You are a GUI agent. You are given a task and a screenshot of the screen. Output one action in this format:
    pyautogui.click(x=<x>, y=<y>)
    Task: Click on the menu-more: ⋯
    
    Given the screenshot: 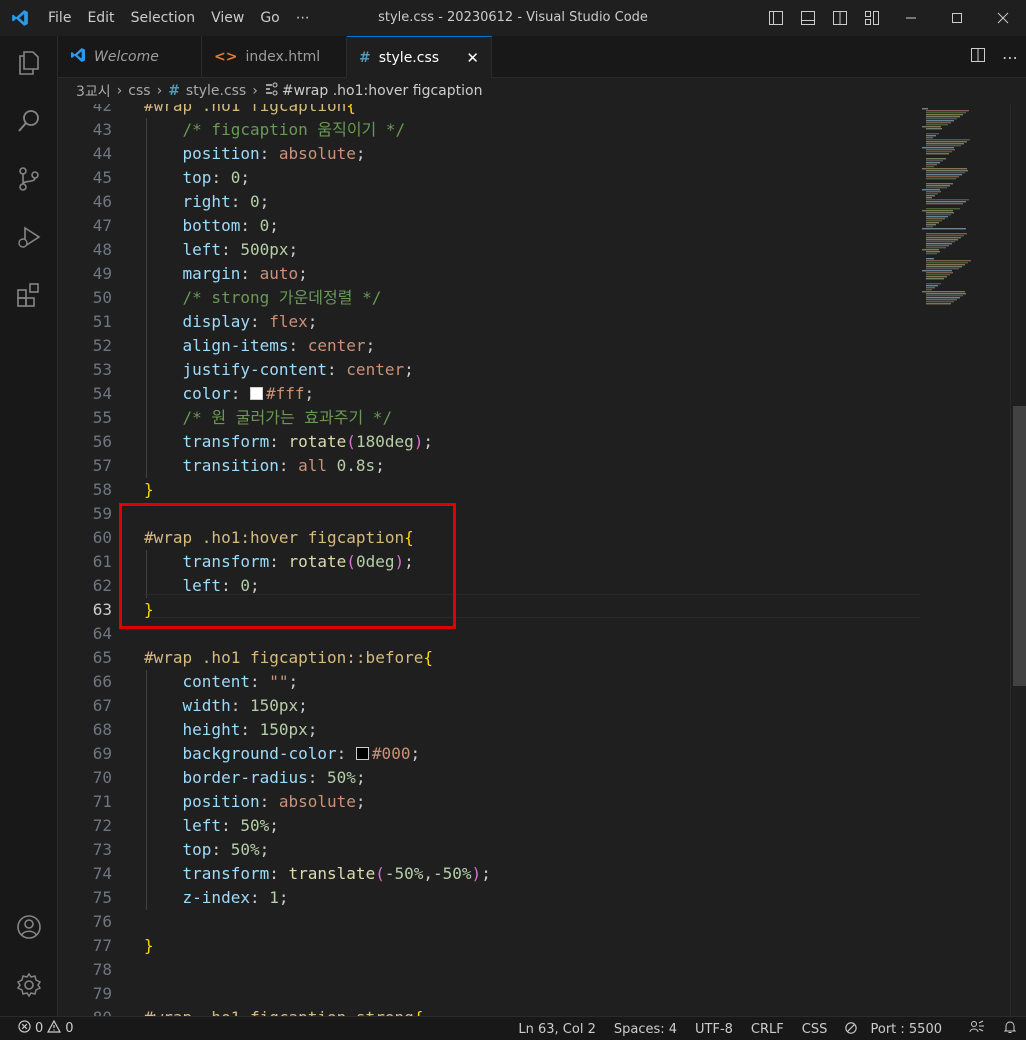 What is the action you would take?
    pyautogui.click(x=303, y=18)
    